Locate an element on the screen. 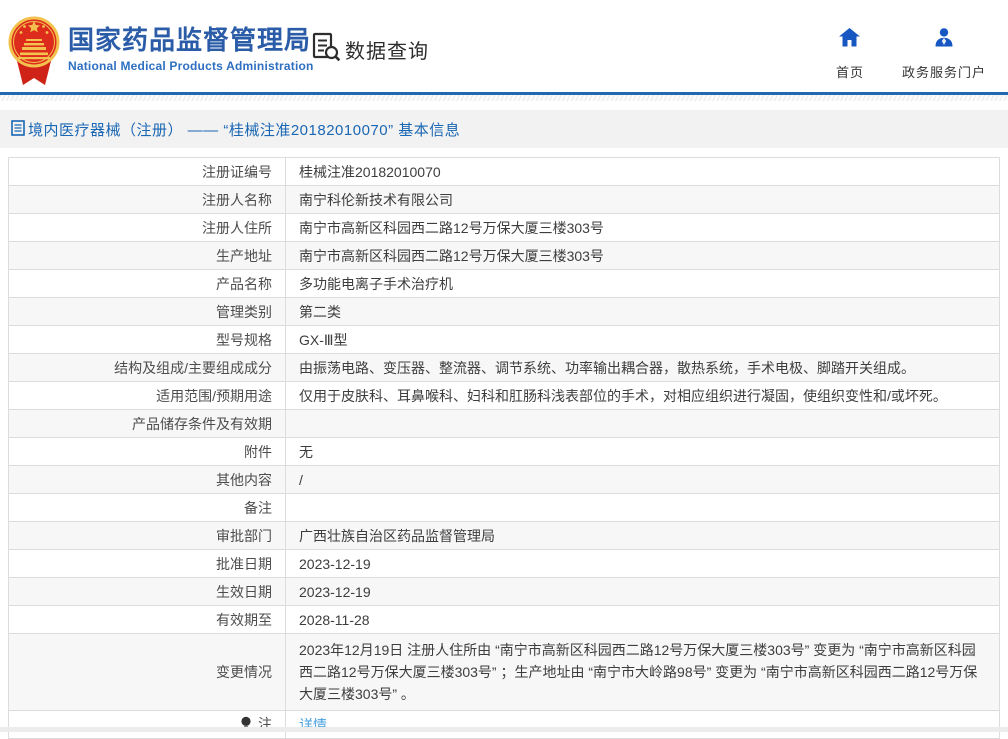  table-row: 注详情 is located at coordinates (504, 724).